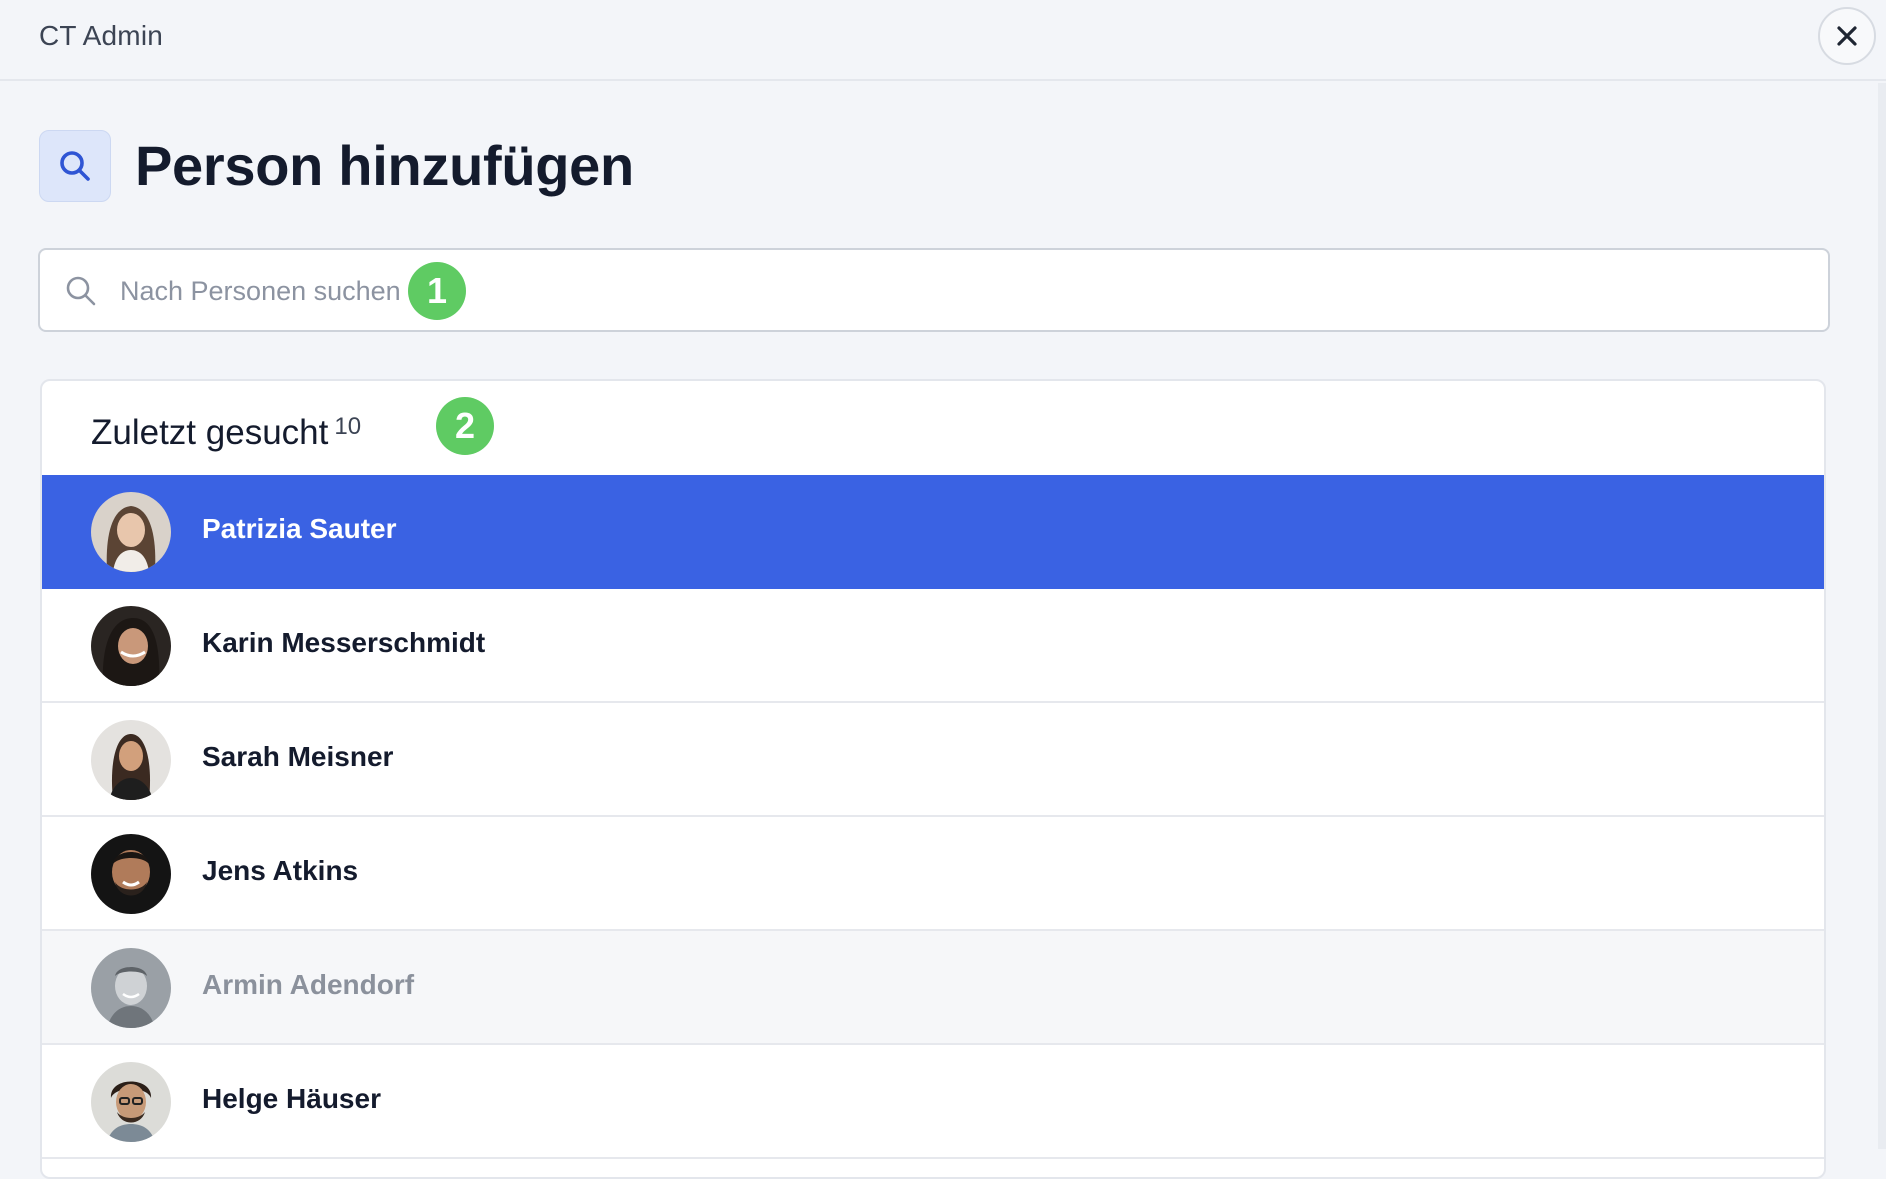 The image size is (1886, 1179). Describe the element at coordinates (933, 874) in the screenshot. I see `person-row: Jens Atkins` at that location.